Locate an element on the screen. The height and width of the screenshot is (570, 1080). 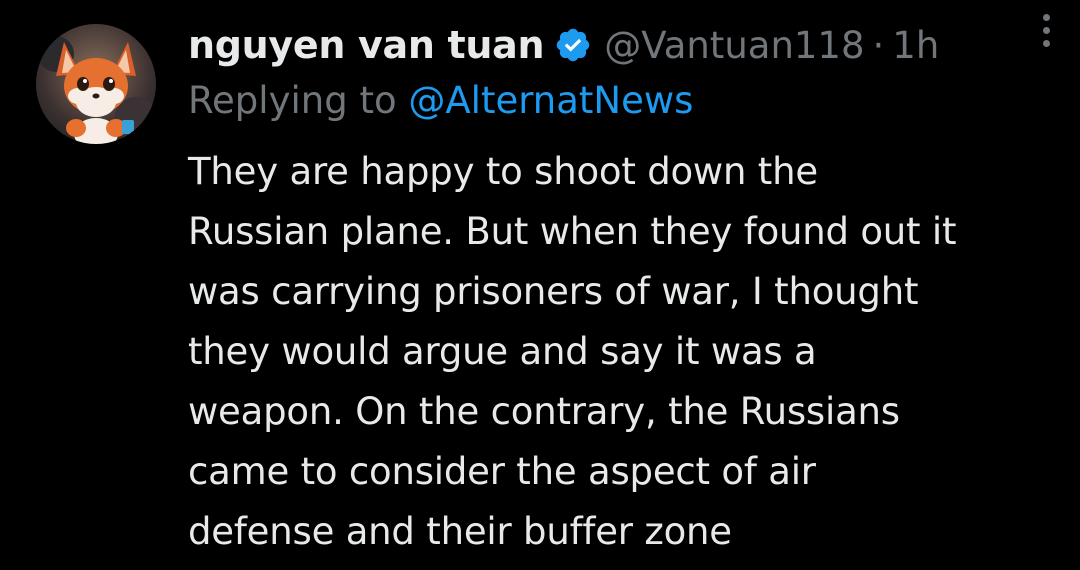
tweet-text-line: defense and their buffer zone is located at coordinates (460, 531).